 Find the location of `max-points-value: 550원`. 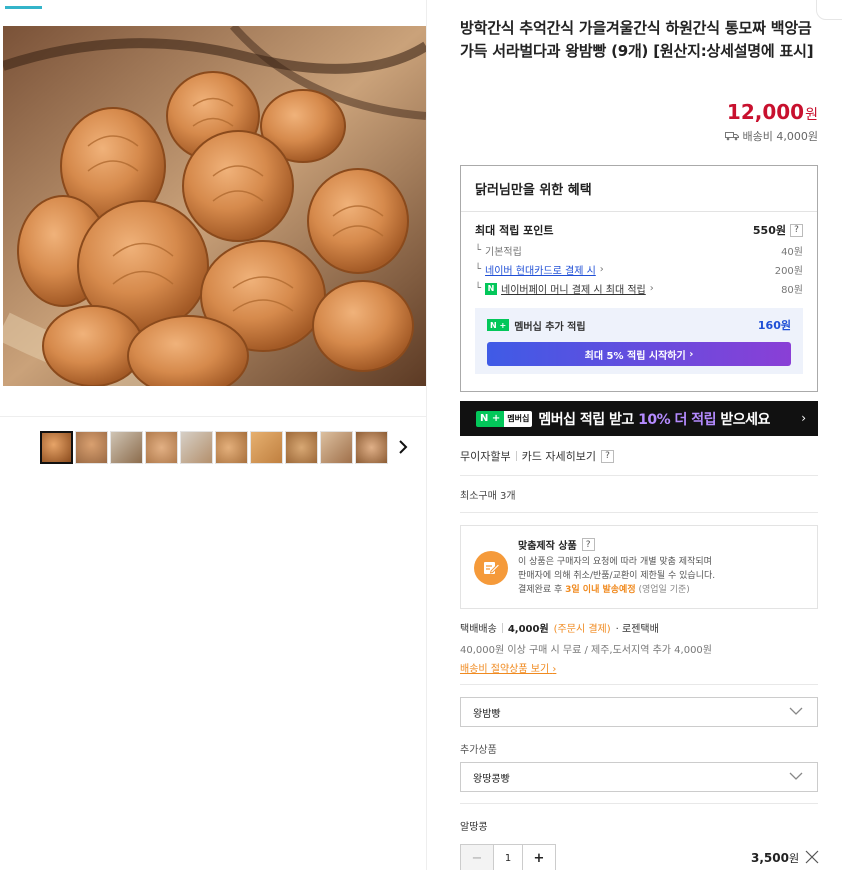

max-points-value: 550원 is located at coordinates (769, 230).